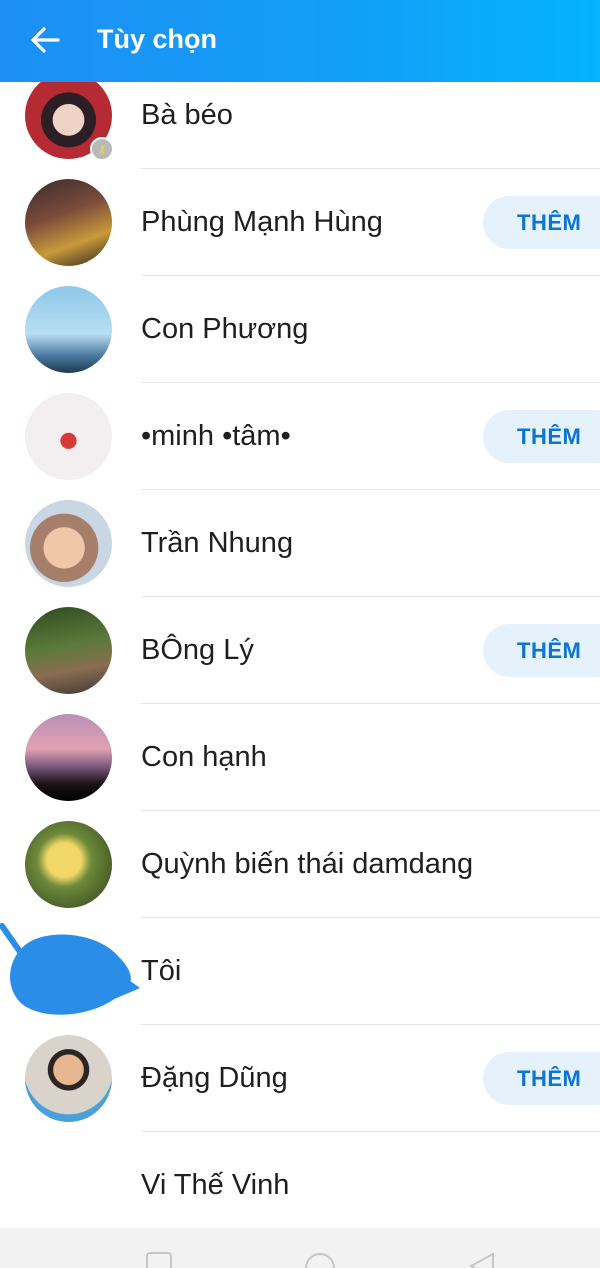 The image size is (600, 1268). I want to click on member-name: BÔng Lý, so click(197, 650).